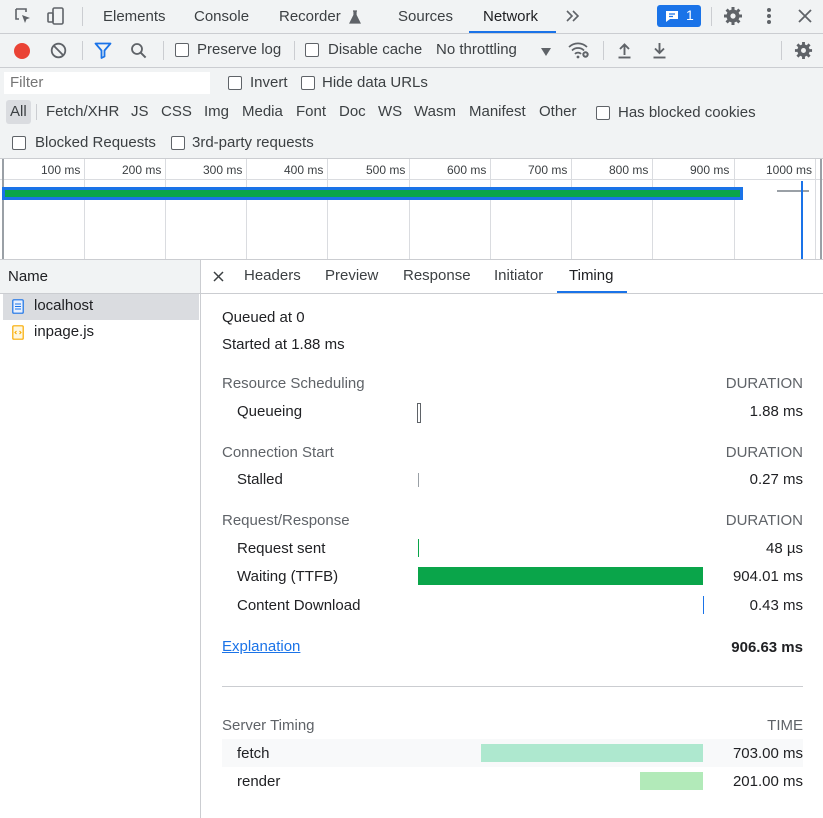  Describe the element at coordinates (311, 112) in the screenshot. I see `filter-type-font: Font` at that location.